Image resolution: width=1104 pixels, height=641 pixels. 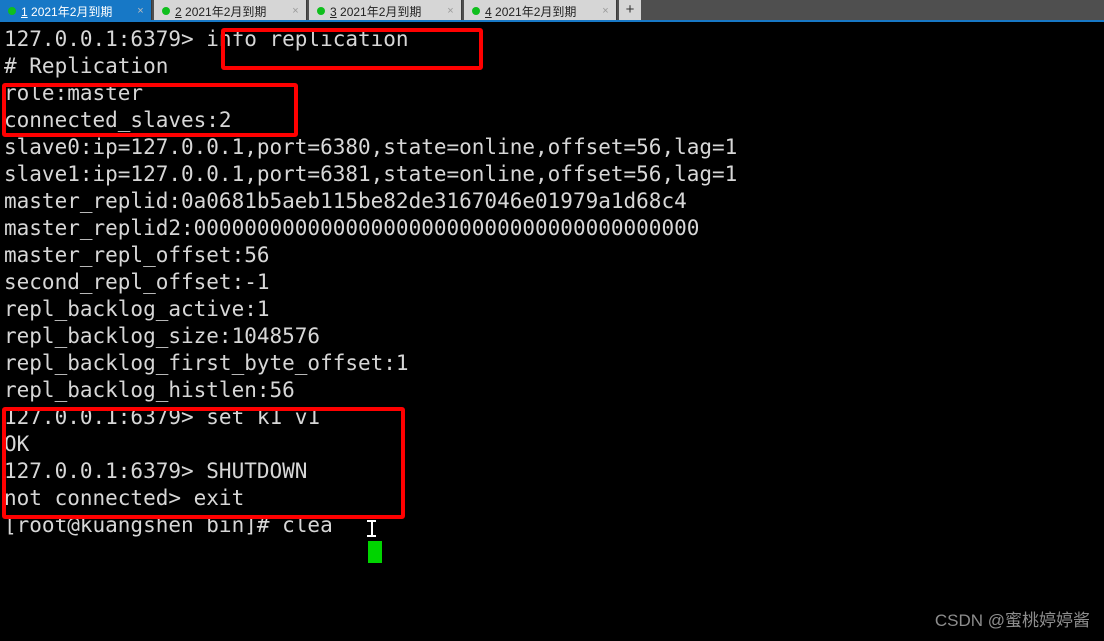 What do you see at coordinates (168, 525) in the screenshot?
I see `terminal-line: [root@kuangshen bin]# clea` at bounding box center [168, 525].